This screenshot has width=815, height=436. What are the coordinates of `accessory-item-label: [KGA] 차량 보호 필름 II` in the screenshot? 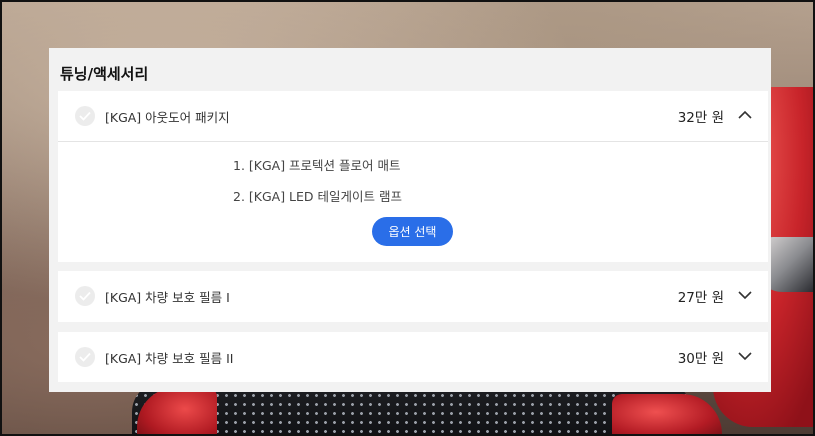 It's located at (169, 358).